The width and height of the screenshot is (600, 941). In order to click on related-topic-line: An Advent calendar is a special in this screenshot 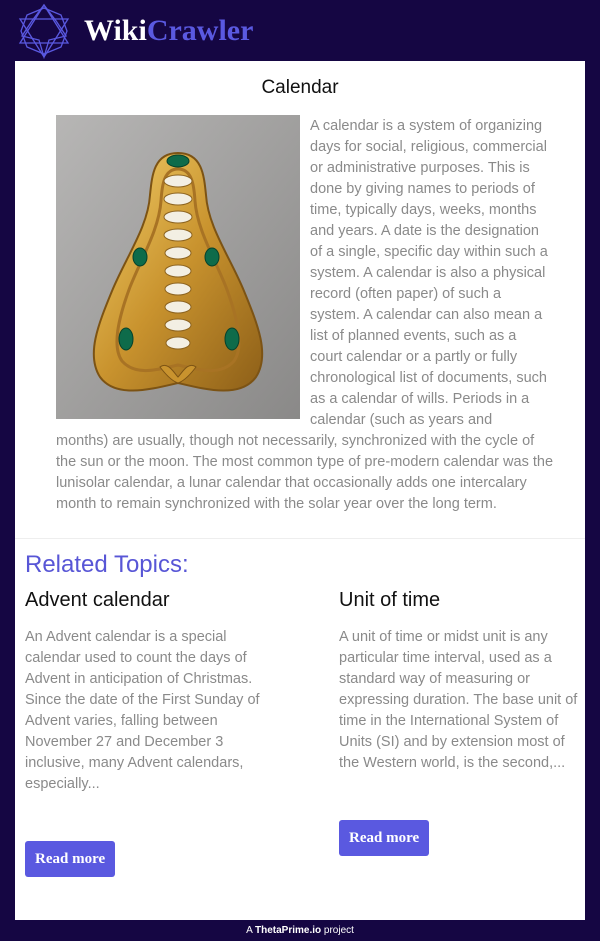, I will do `click(126, 637)`.